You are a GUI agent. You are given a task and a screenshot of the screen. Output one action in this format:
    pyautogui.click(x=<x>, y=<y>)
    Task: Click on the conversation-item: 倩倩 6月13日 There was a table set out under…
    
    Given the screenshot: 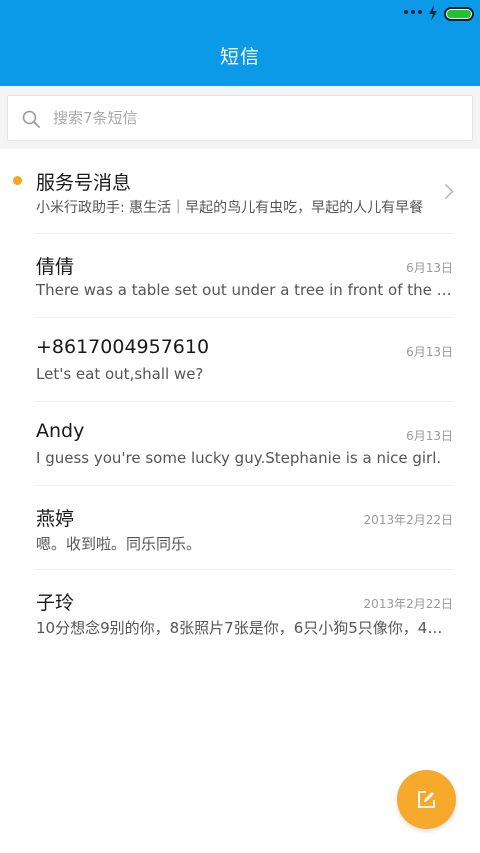 What is the action you would take?
    pyautogui.click(x=240, y=276)
    